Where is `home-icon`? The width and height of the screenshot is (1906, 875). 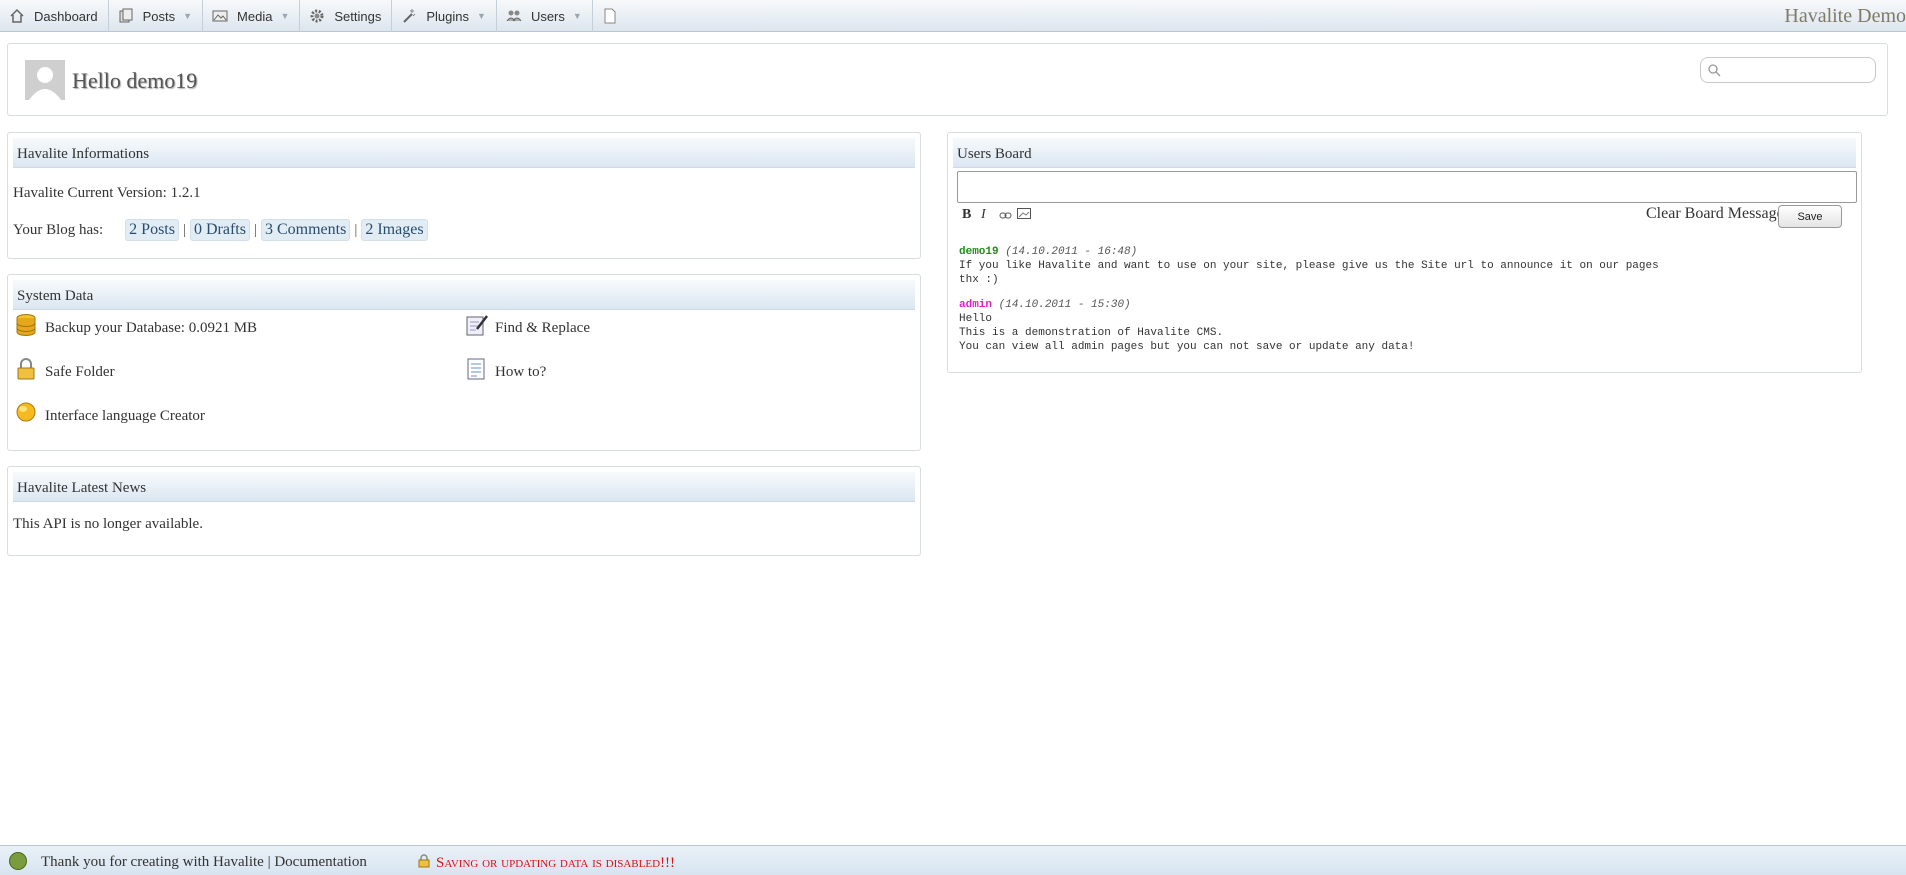
home-icon is located at coordinates (17, 16).